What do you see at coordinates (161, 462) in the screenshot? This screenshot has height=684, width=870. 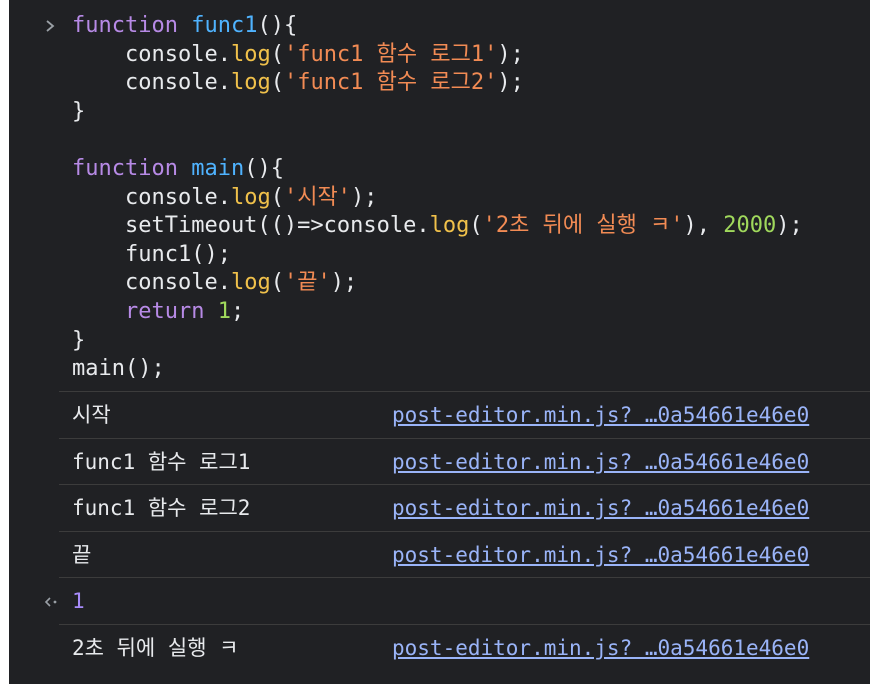 I see `log-message: func1 함수 로그1` at bounding box center [161, 462].